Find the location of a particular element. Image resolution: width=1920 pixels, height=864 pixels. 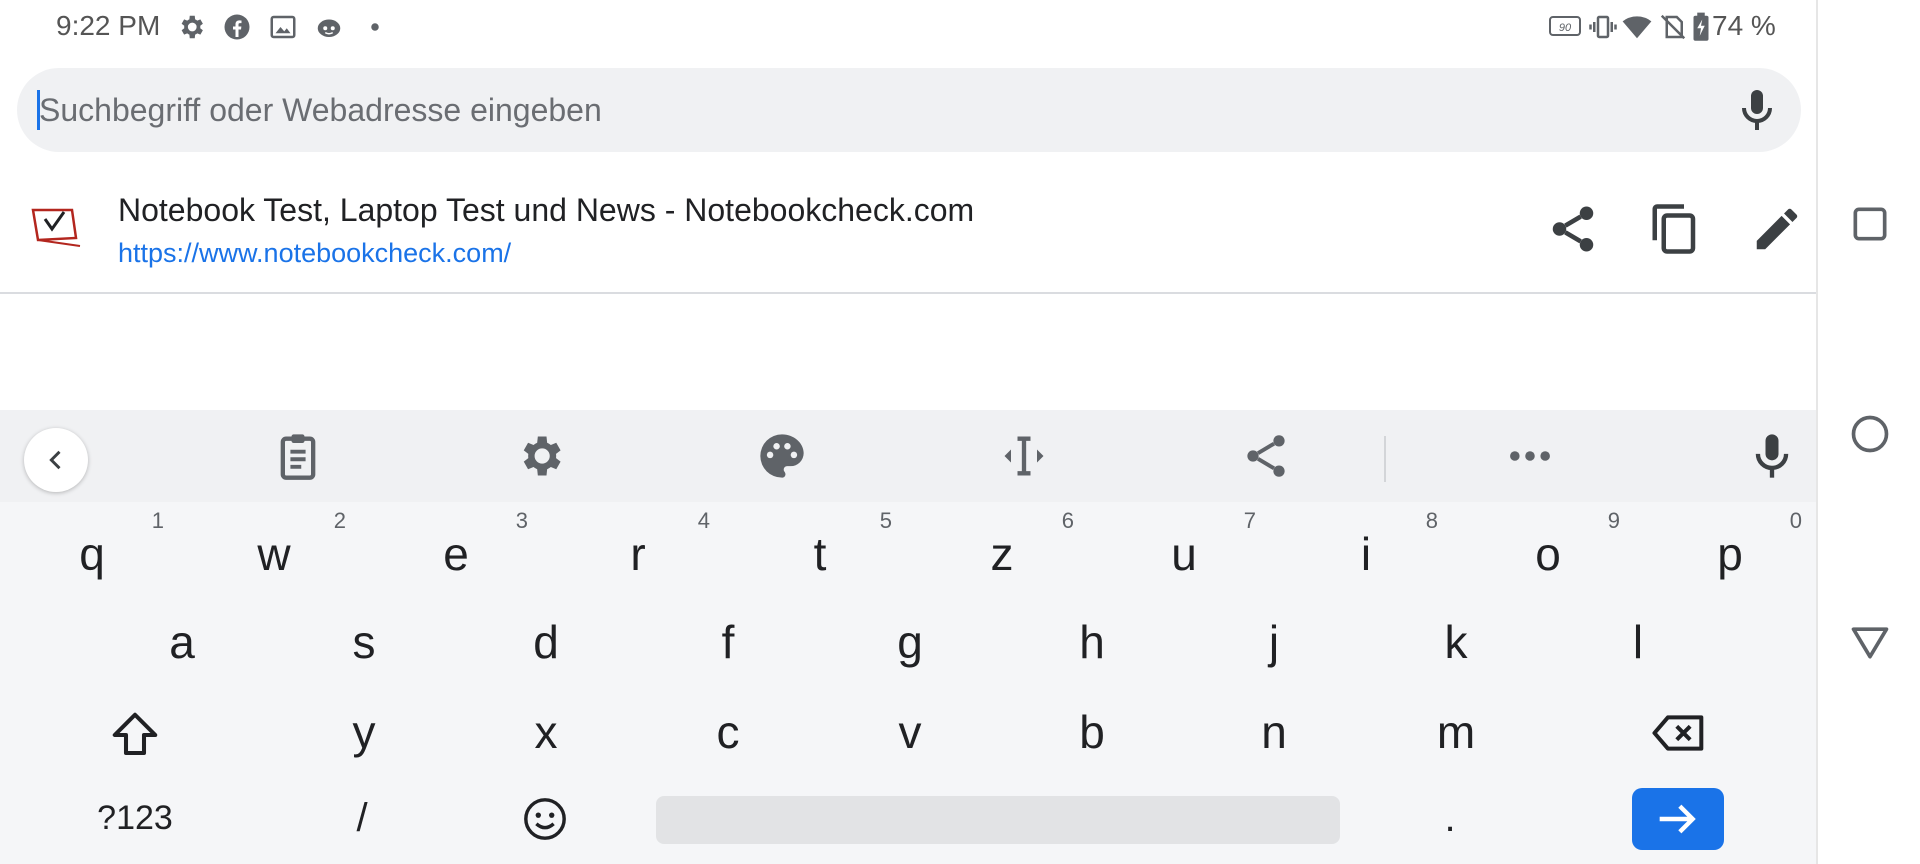

key-label: z is located at coordinates (1002, 554).